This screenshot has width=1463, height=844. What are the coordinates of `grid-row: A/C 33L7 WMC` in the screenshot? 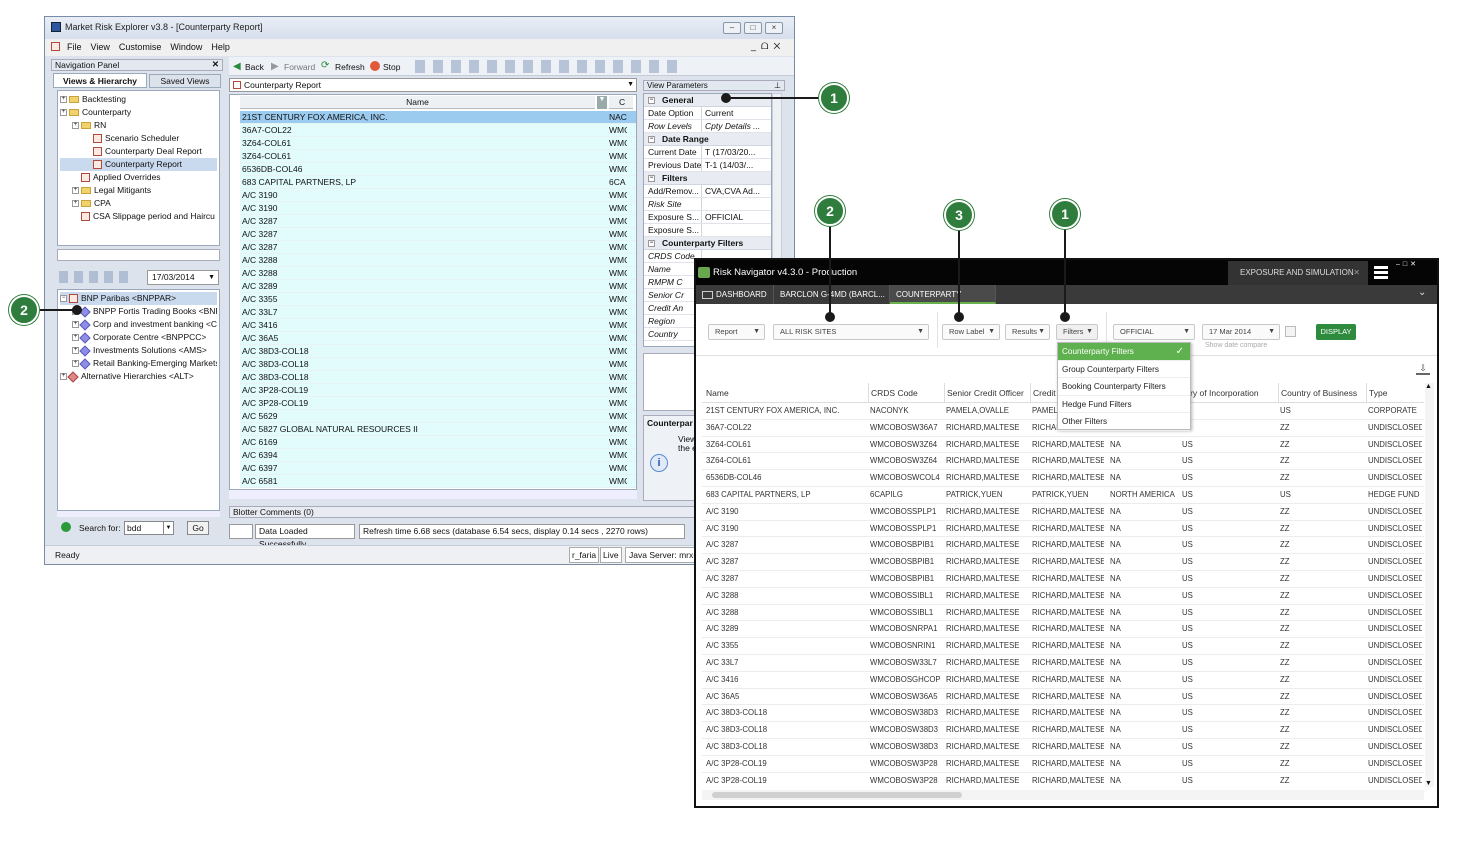 It's located at (438, 312).